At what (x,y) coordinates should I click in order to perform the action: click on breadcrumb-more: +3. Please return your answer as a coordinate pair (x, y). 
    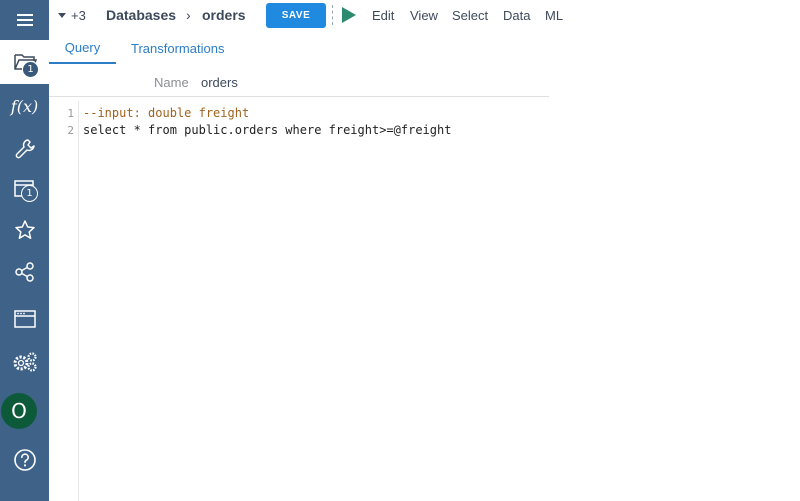
    Looking at the image, I should click on (71, 15).